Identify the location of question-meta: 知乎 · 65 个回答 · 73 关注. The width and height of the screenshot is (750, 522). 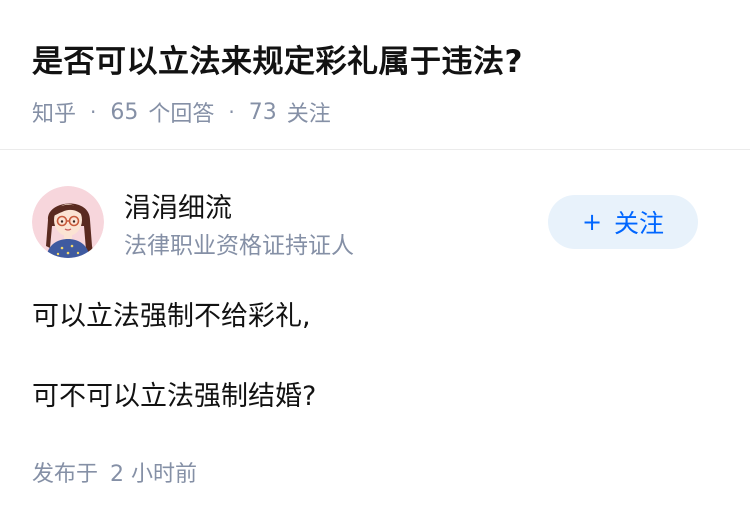
(181, 112).